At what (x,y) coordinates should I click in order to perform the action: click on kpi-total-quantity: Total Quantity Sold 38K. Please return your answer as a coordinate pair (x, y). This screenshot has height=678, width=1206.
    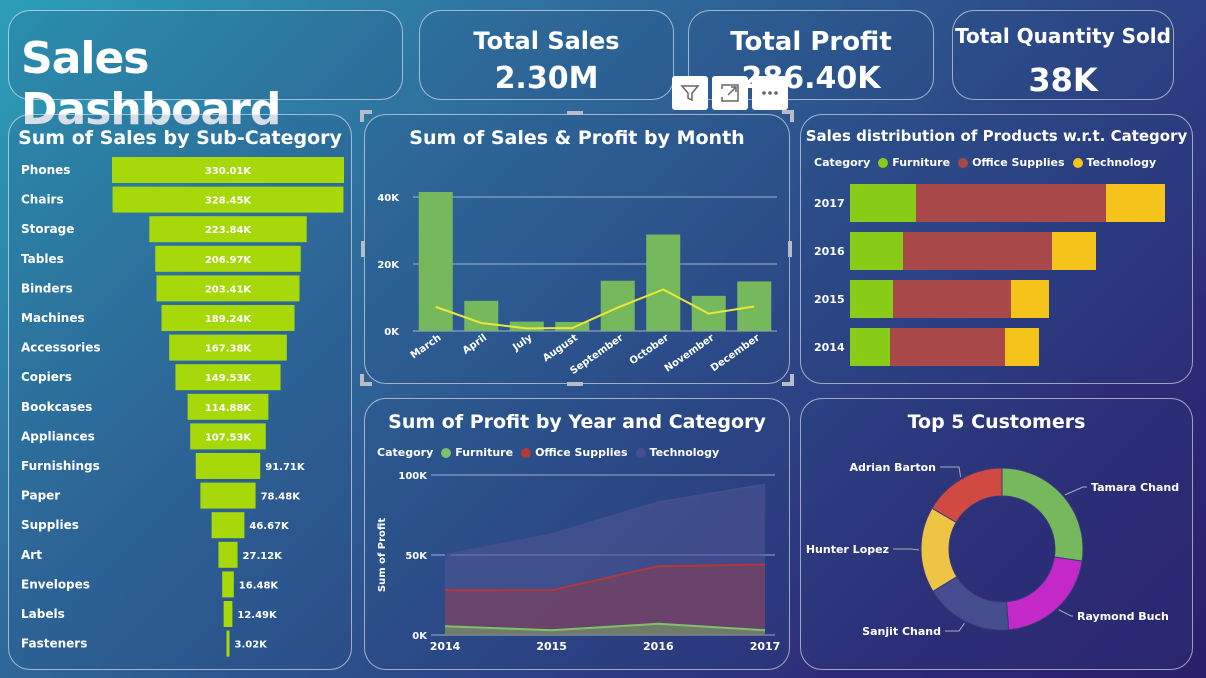
    Looking at the image, I should click on (1063, 55).